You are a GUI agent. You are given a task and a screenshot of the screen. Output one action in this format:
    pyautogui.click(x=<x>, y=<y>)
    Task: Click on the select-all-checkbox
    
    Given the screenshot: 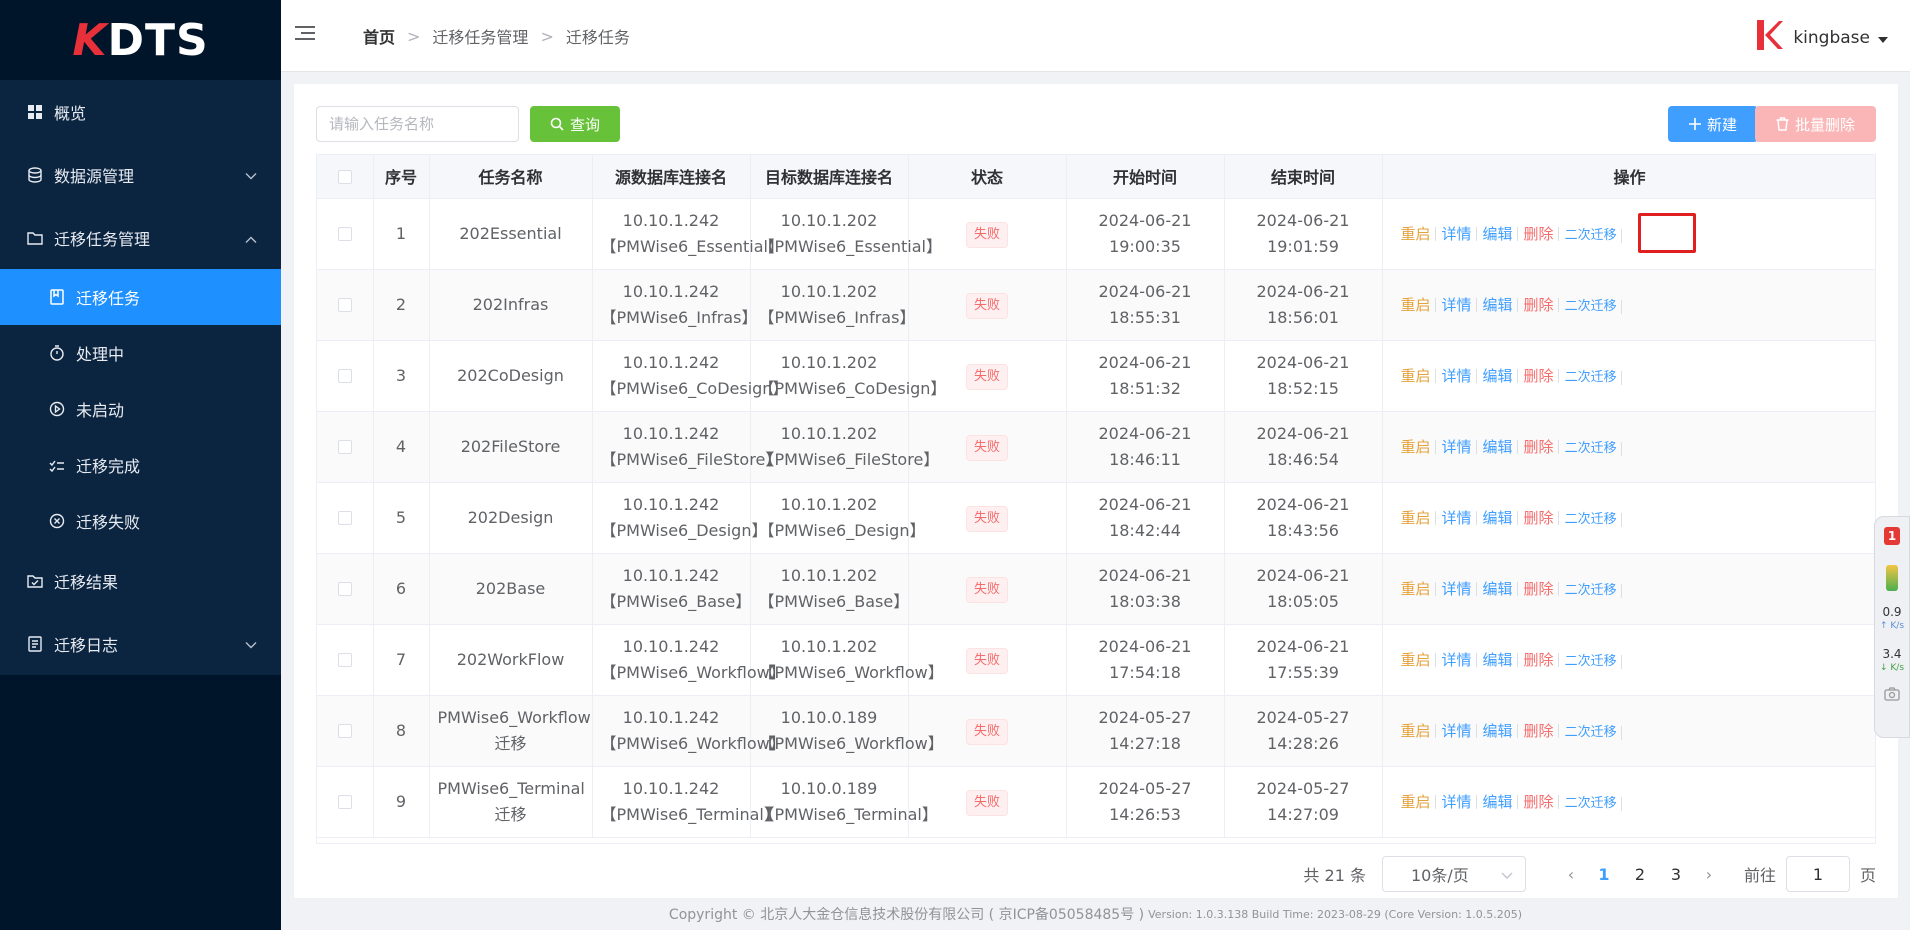 What is the action you would take?
    pyautogui.click(x=344, y=177)
    